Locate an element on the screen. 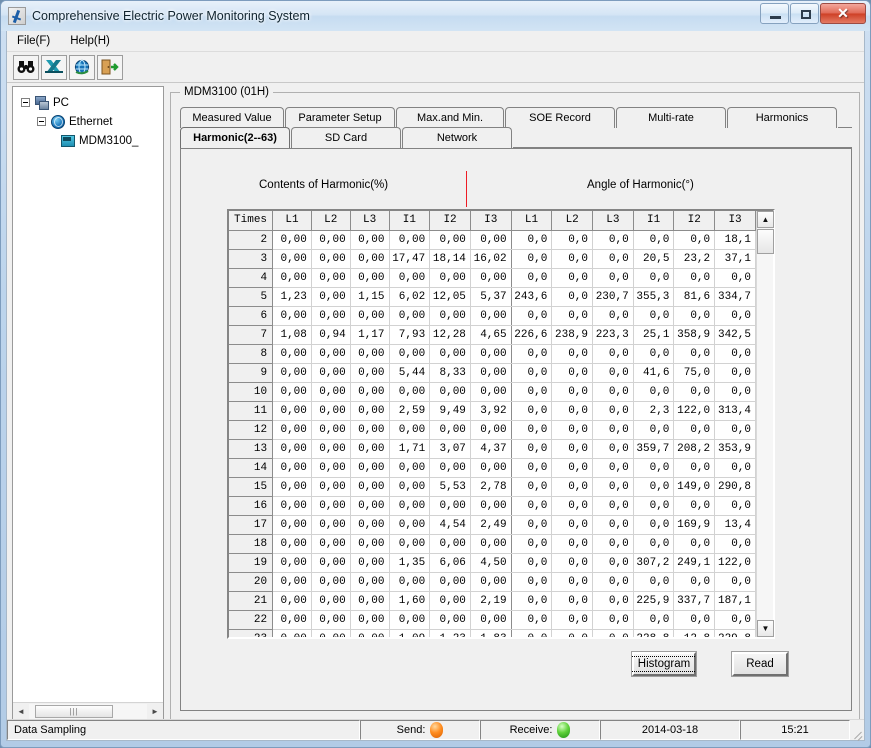 This screenshot has width=871, height=748. tree-node-pc: PC is located at coordinates (91, 102).